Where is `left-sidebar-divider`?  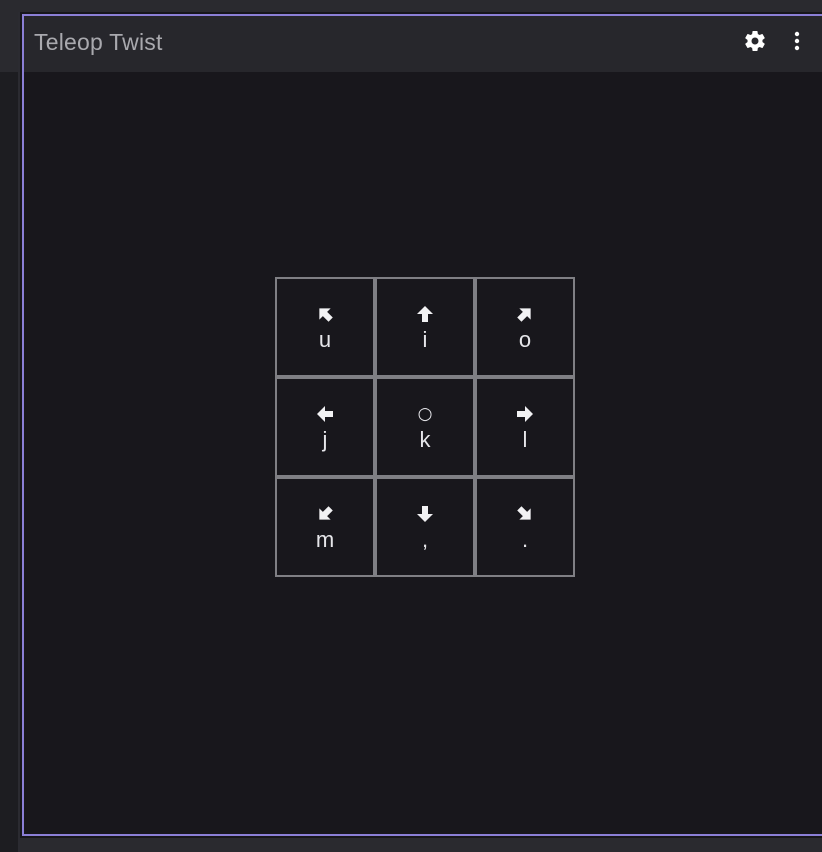 left-sidebar-divider is located at coordinates (19, 432).